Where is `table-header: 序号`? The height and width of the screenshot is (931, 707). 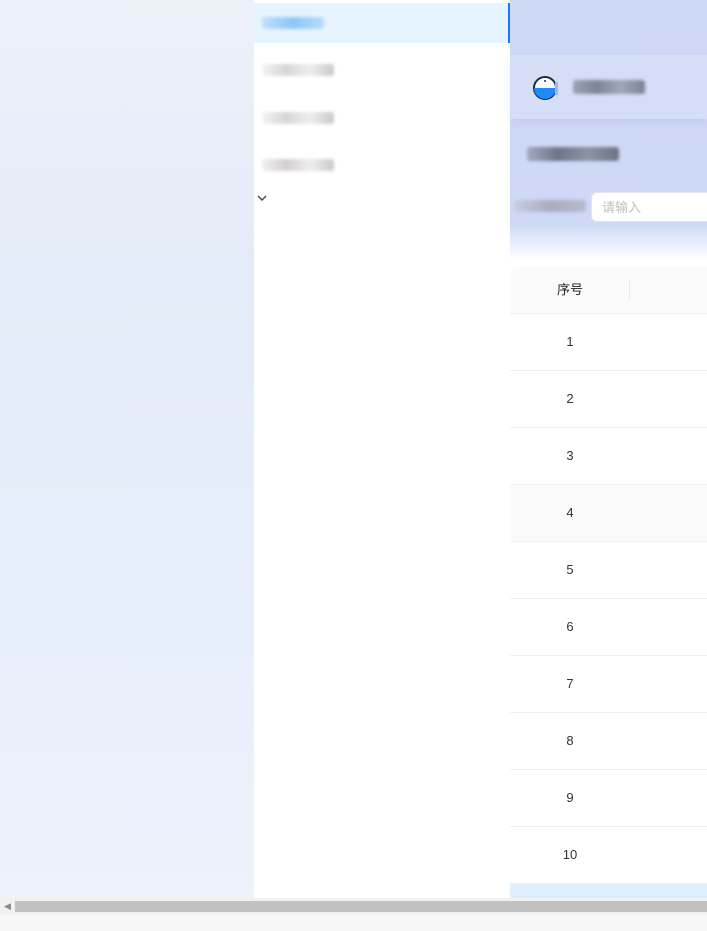
table-header: 序号 is located at coordinates (608, 290).